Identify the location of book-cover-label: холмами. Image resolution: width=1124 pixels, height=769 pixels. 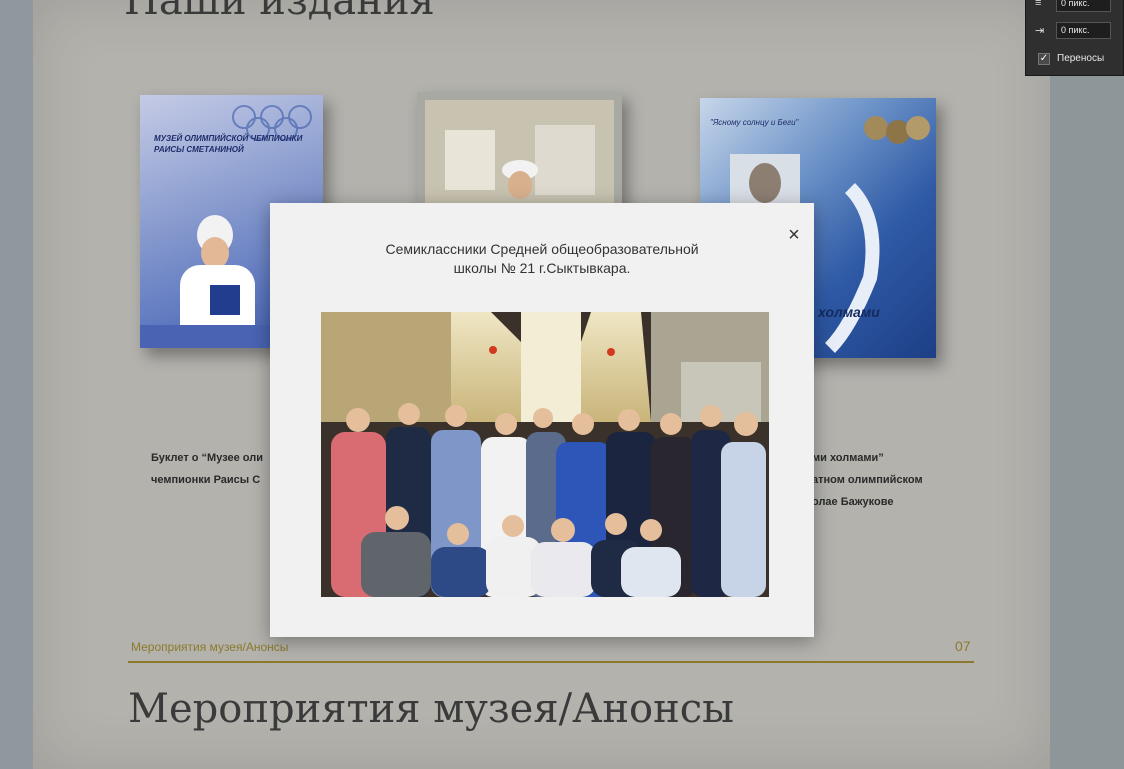
(849, 312).